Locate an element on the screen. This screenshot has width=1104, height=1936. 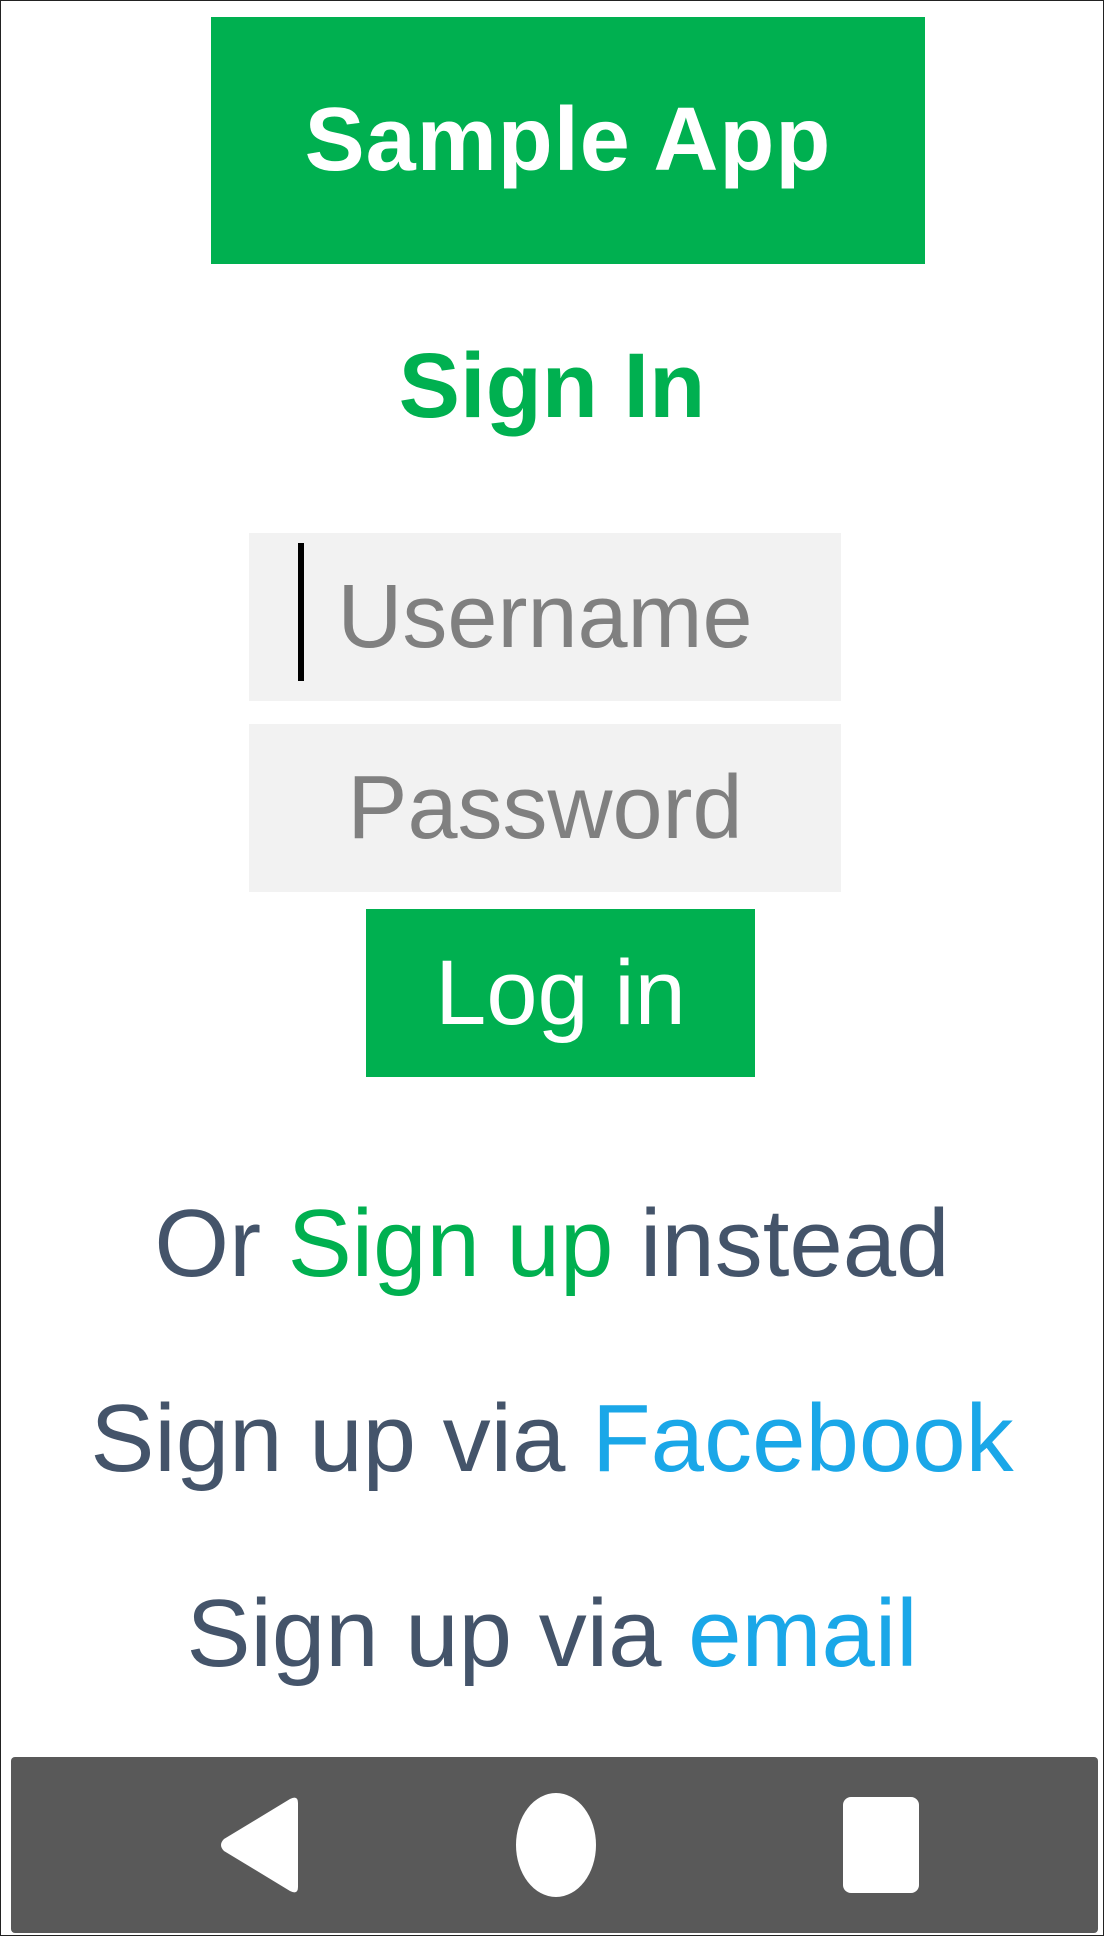
back-button is located at coordinates (261, 1845).